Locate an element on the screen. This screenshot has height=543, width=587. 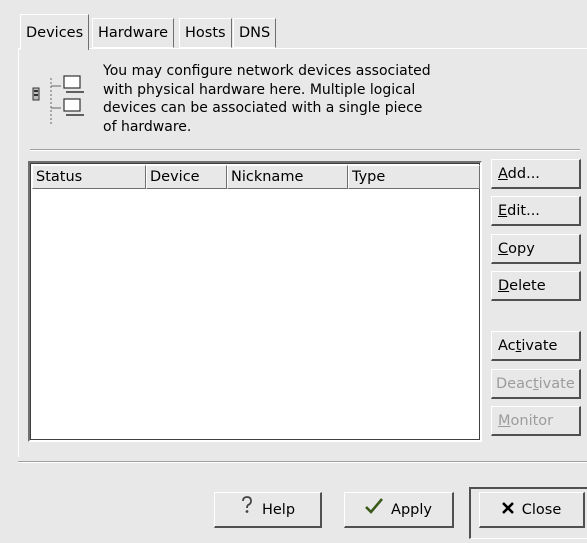
tab-hosts: Hosts is located at coordinates (205, 33).